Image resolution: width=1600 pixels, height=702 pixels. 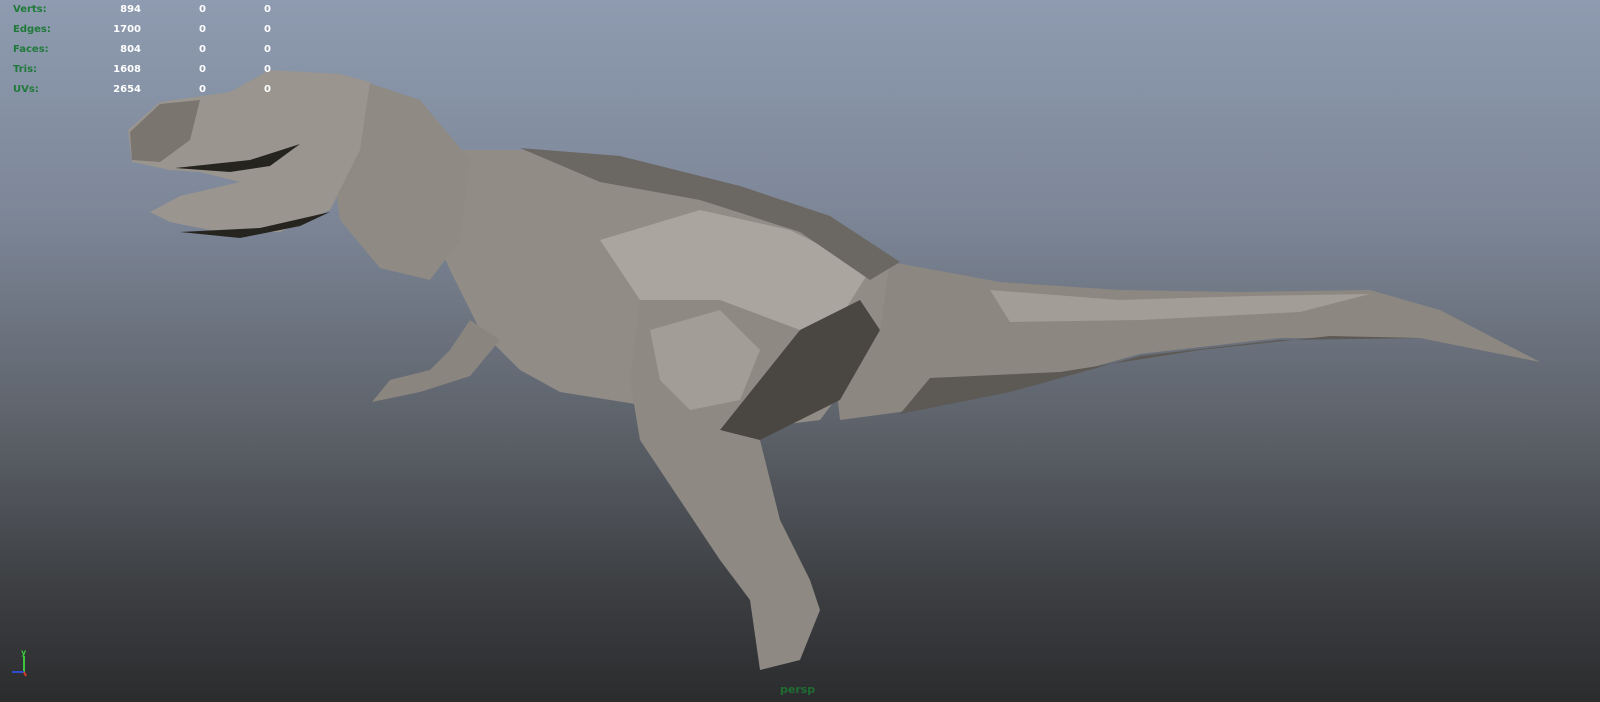 What do you see at coordinates (143, 70) in the screenshot?
I see `hud-row-tris: Tris: 1608 0 0` at bounding box center [143, 70].